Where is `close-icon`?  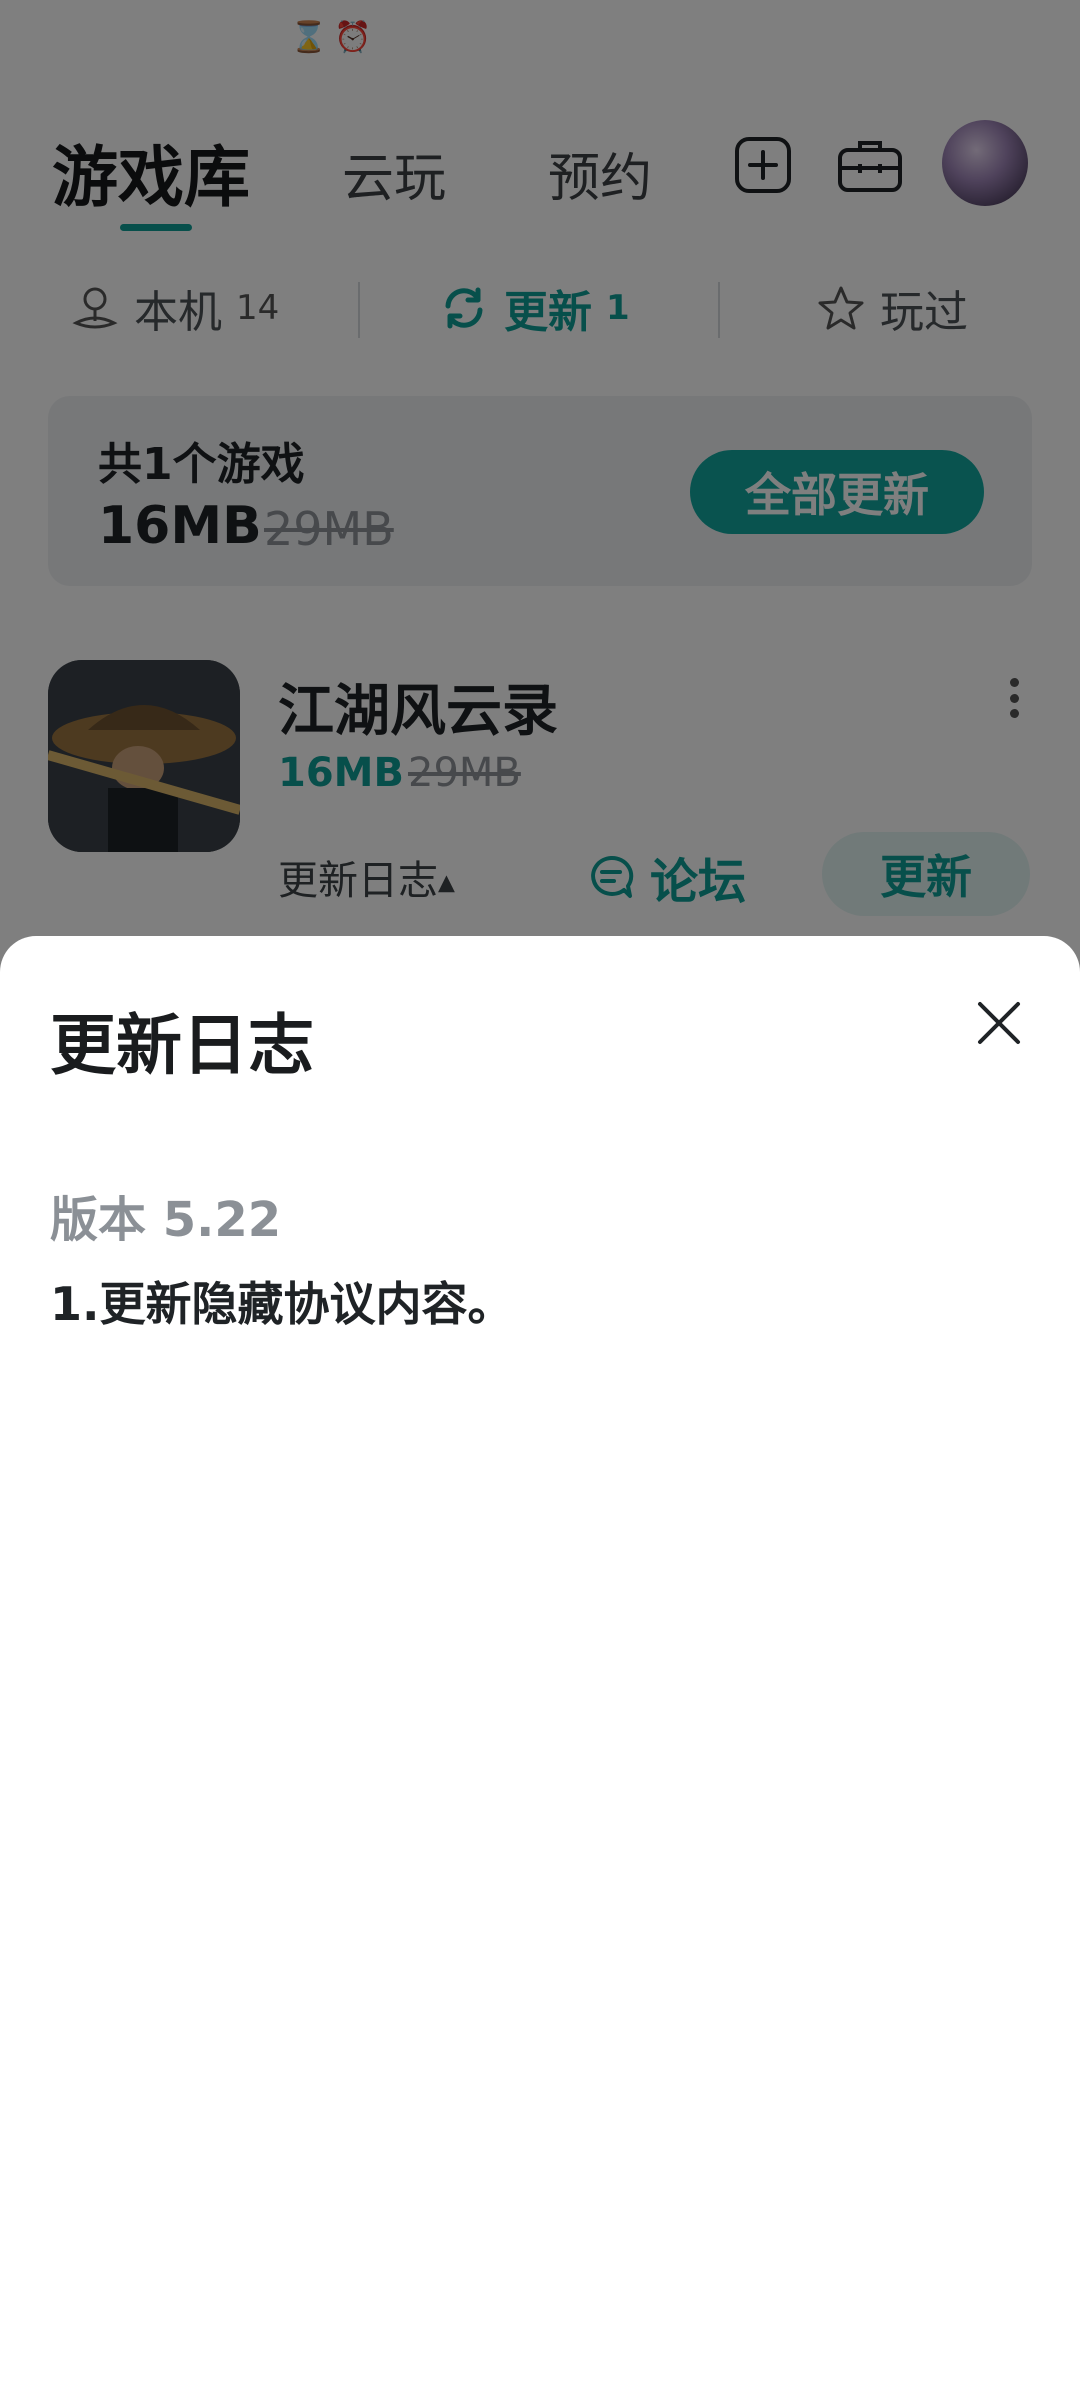
close-icon is located at coordinates (999, 1023).